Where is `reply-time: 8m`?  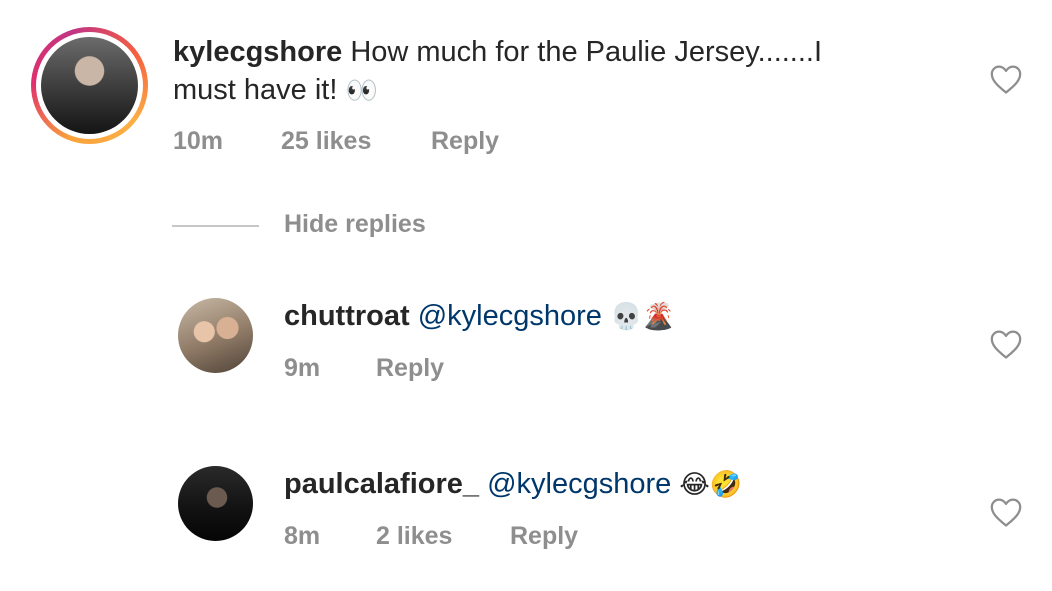 reply-time: 8m is located at coordinates (302, 536).